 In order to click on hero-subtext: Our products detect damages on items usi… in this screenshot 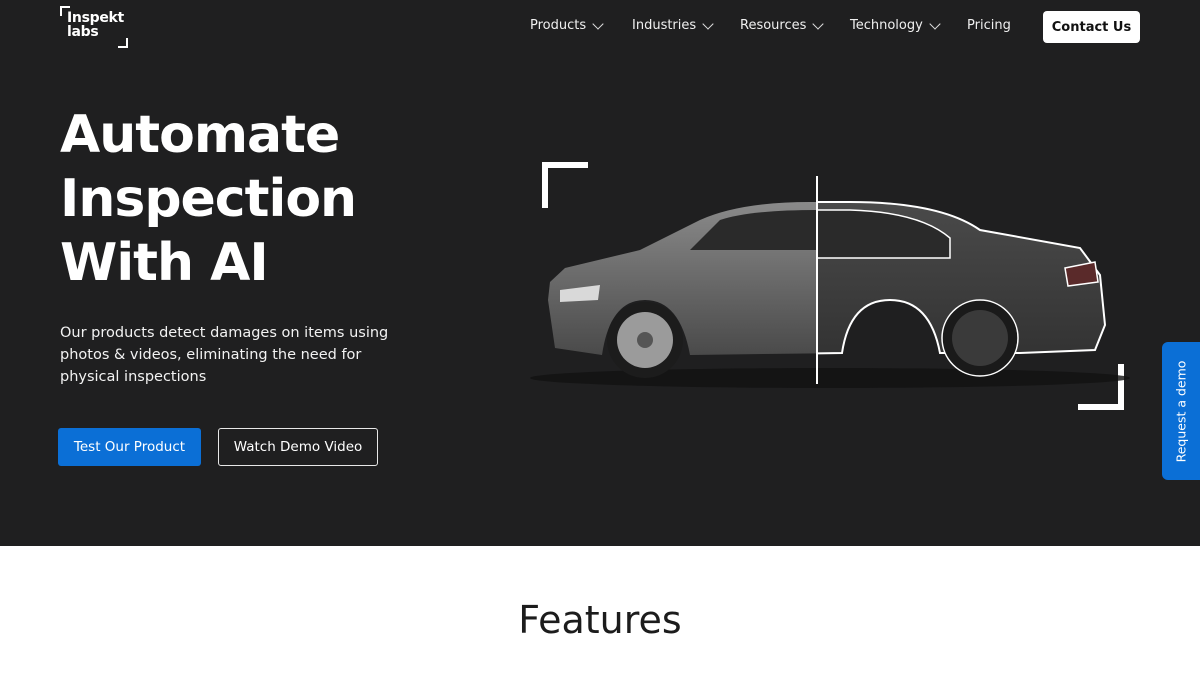, I will do `click(224, 355)`.